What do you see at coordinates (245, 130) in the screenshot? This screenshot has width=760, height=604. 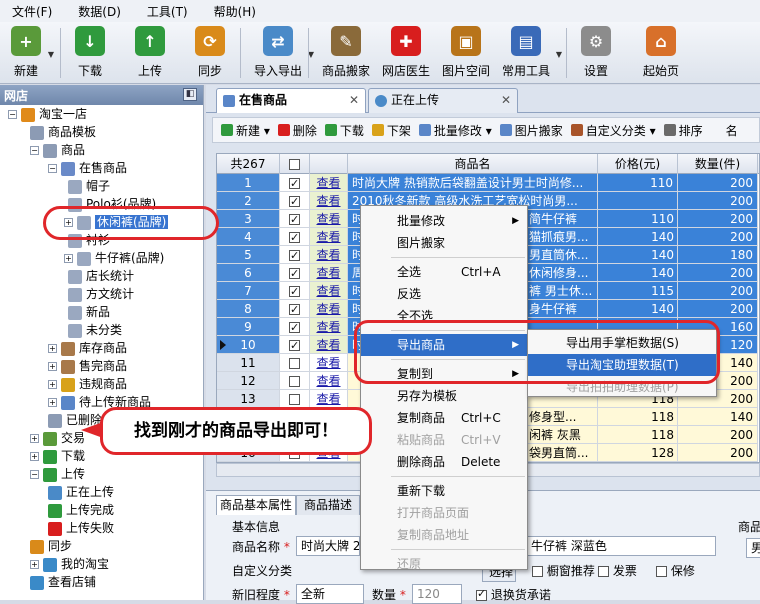 I see `list-toolbar-button: 新建 ▾` at bounding box center [245, 130].